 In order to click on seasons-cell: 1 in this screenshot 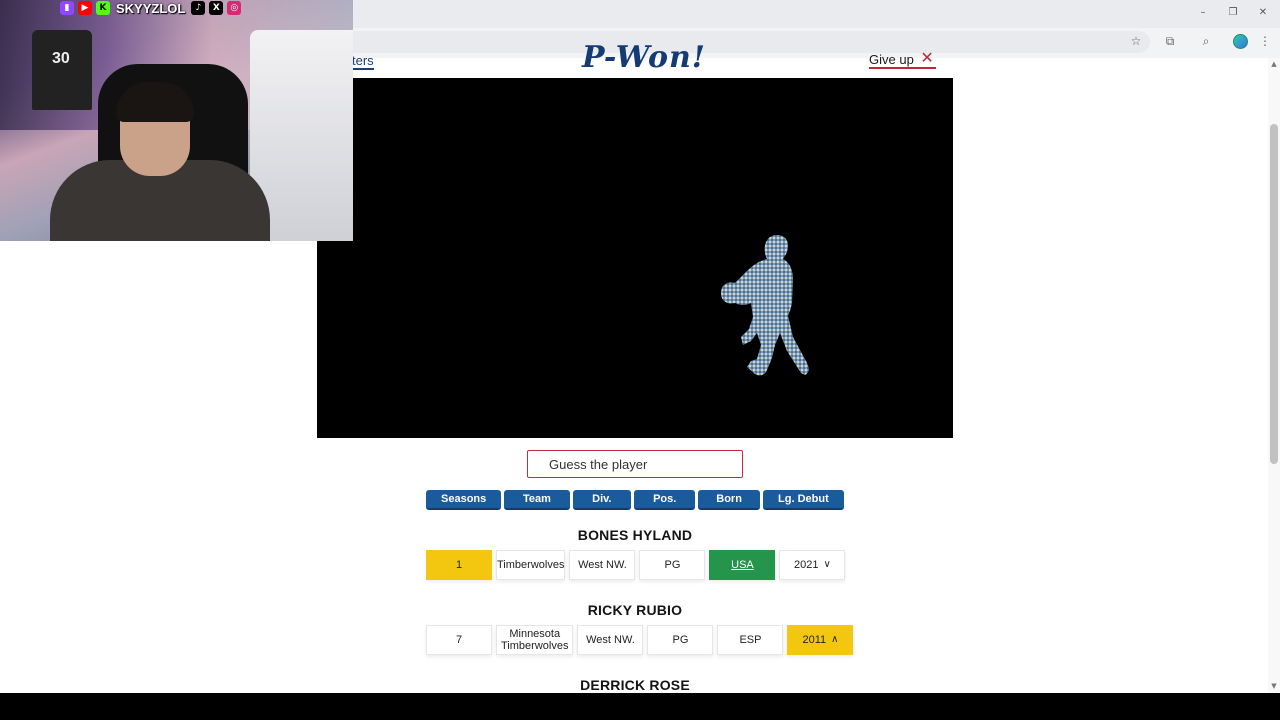, I will do `click(459, 565)`.